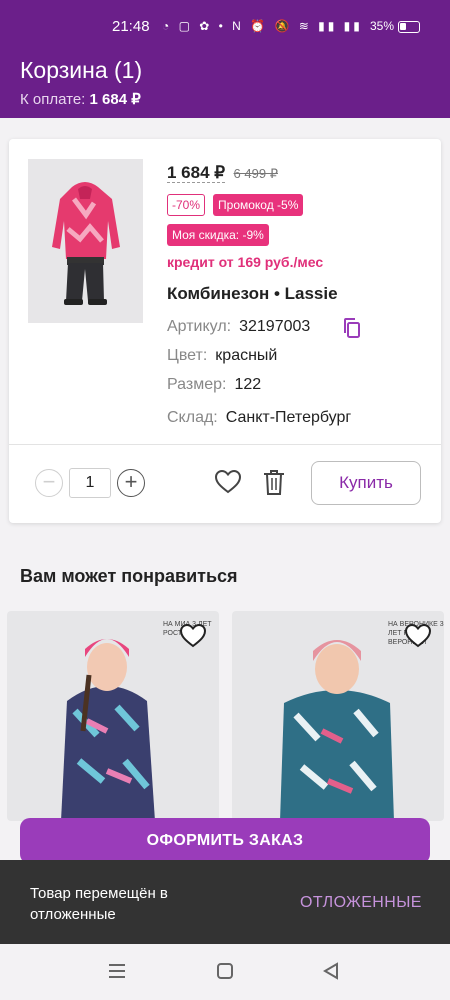 The width and height of the screenshot is (450, 1000). I want to click on to-pay-summary: К оплате: 1 684 ₽, so click(80, 99).